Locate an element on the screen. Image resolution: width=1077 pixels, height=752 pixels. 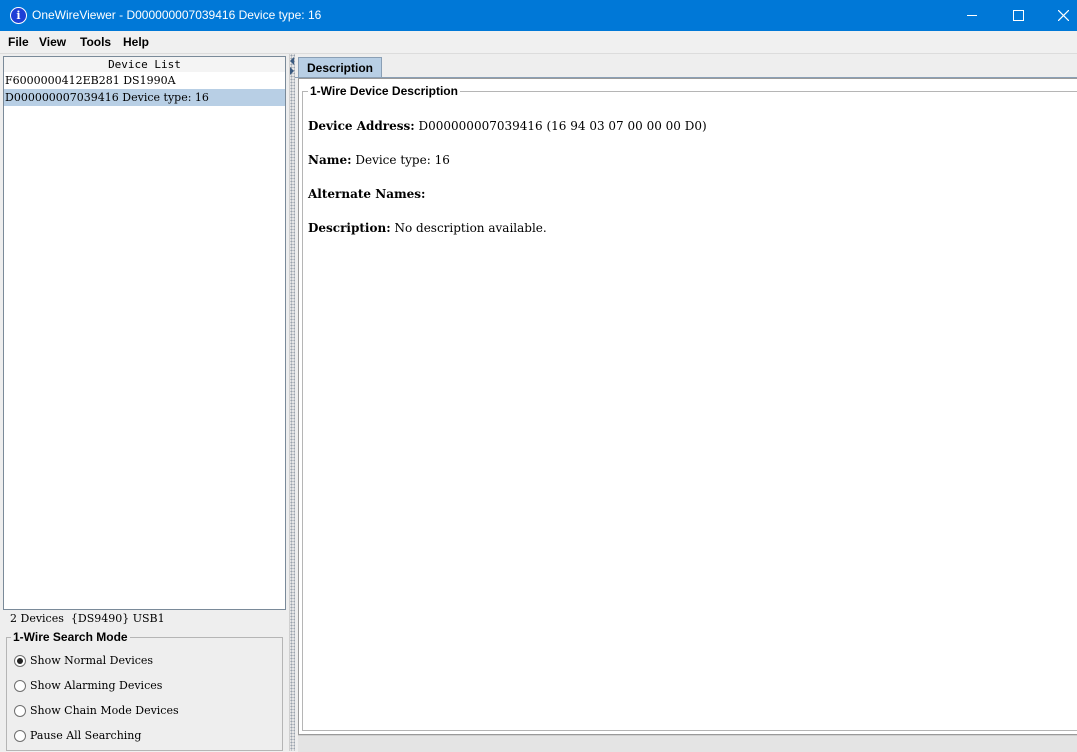
maximize-icon is located at coordinates (1018, 15).